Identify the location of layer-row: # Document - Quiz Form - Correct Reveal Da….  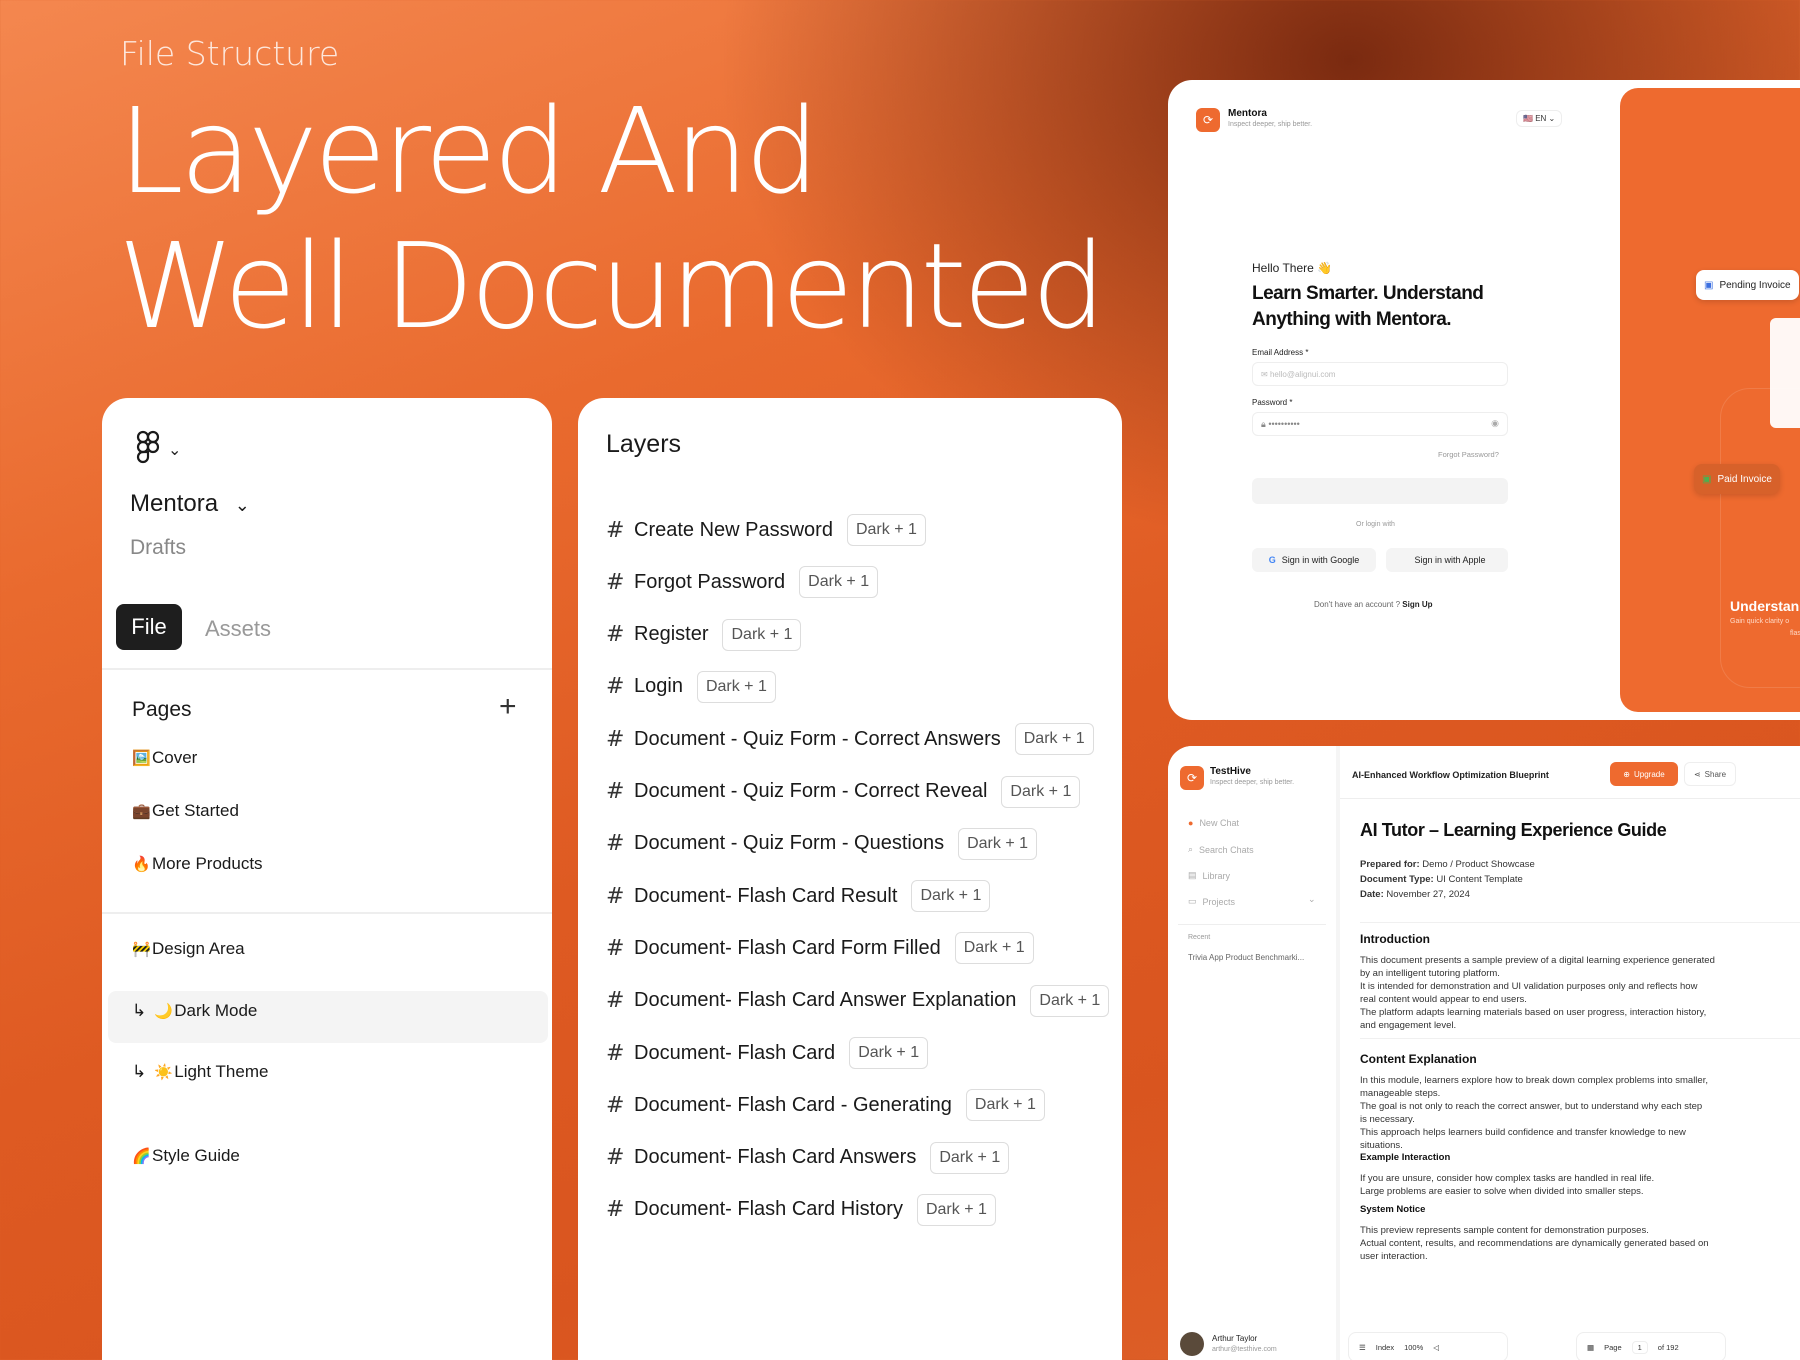
(843, 792).